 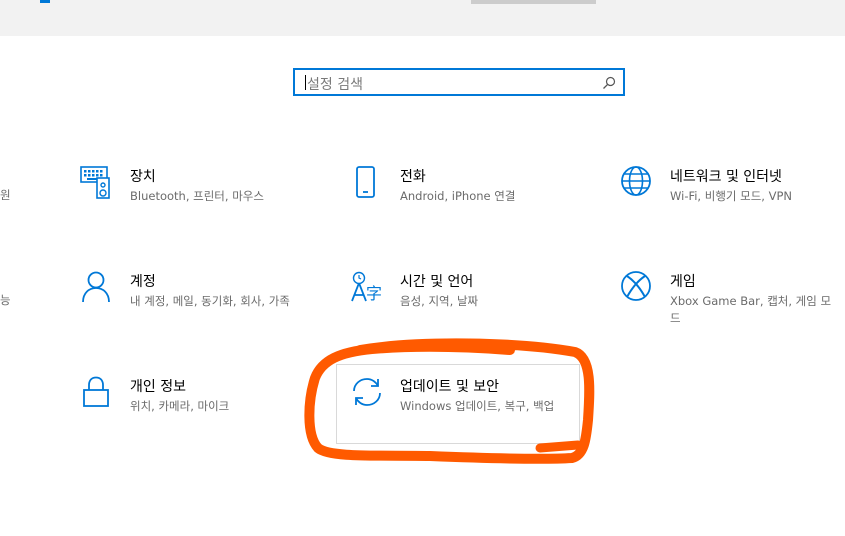 I want to click on tile-title: 네트워크 및 인터넷, so click(x=726, y=177).